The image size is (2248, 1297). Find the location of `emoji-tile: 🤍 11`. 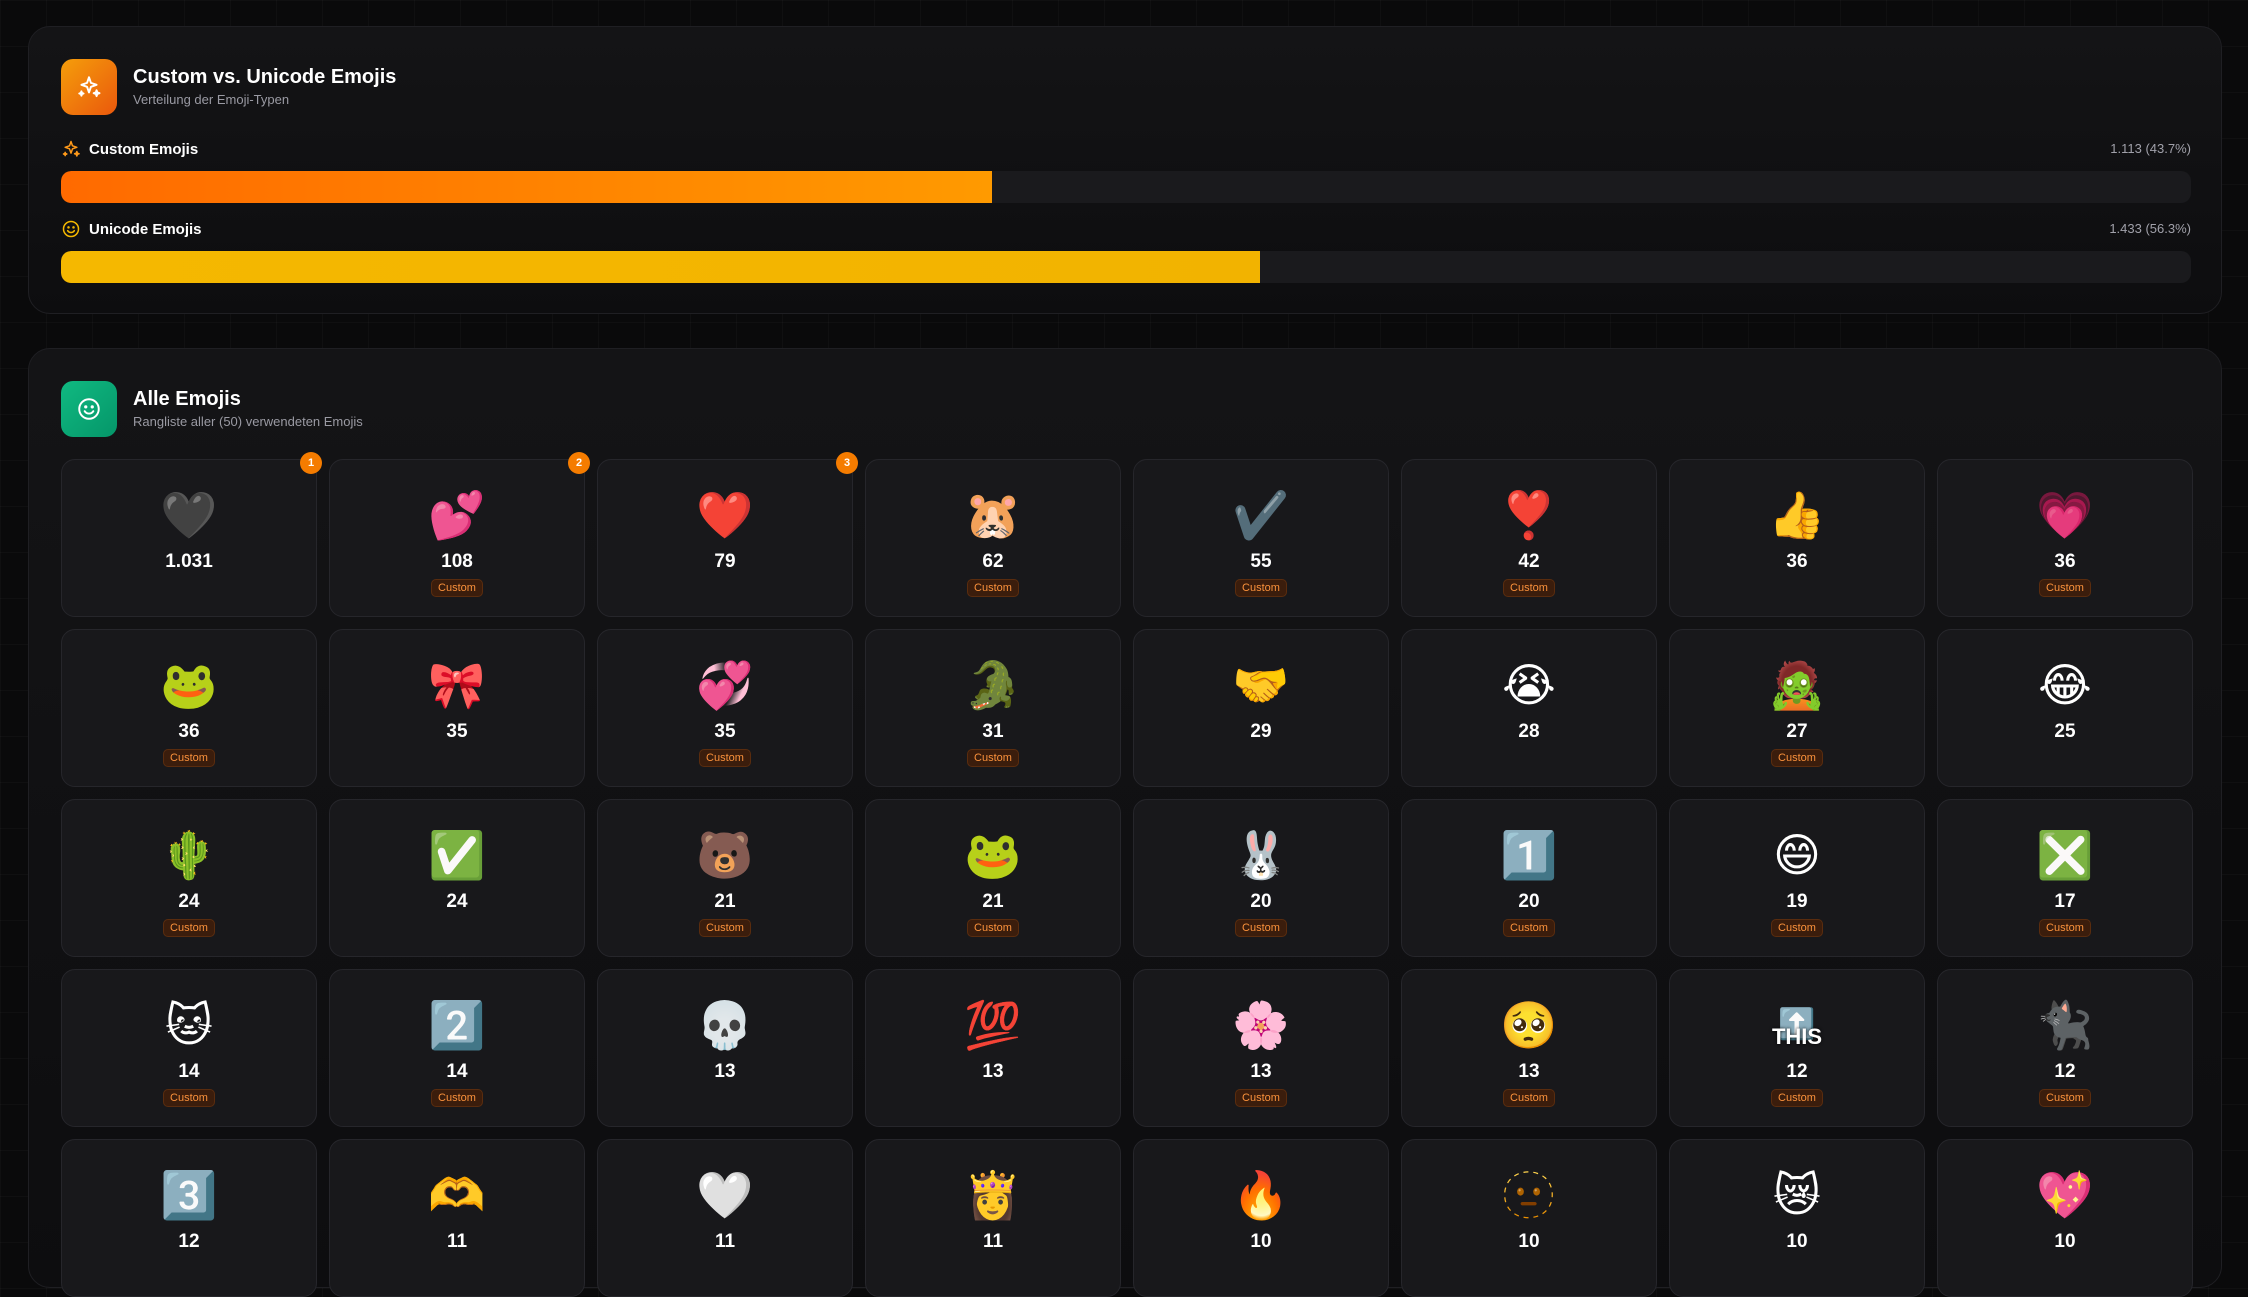

emoji-tile: 🤍 11 is located at coordinates (725, 1218).